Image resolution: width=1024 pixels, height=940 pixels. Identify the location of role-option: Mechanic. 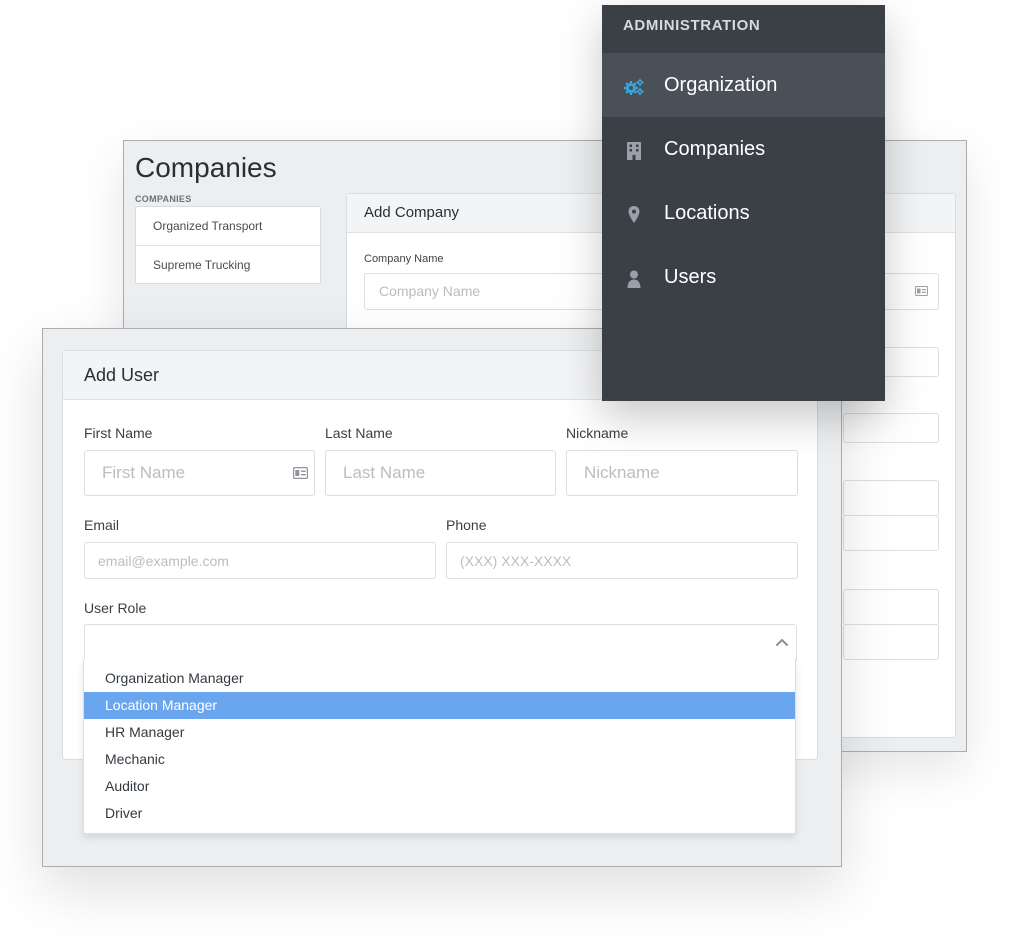
(439, 759).